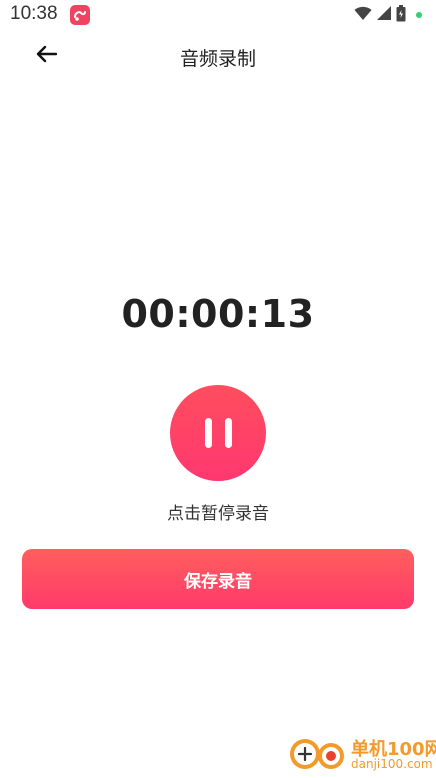  What do you see at coordinates (419, 15) in the screenshot?
I see `status-dot` at bounding box center [419, 15].